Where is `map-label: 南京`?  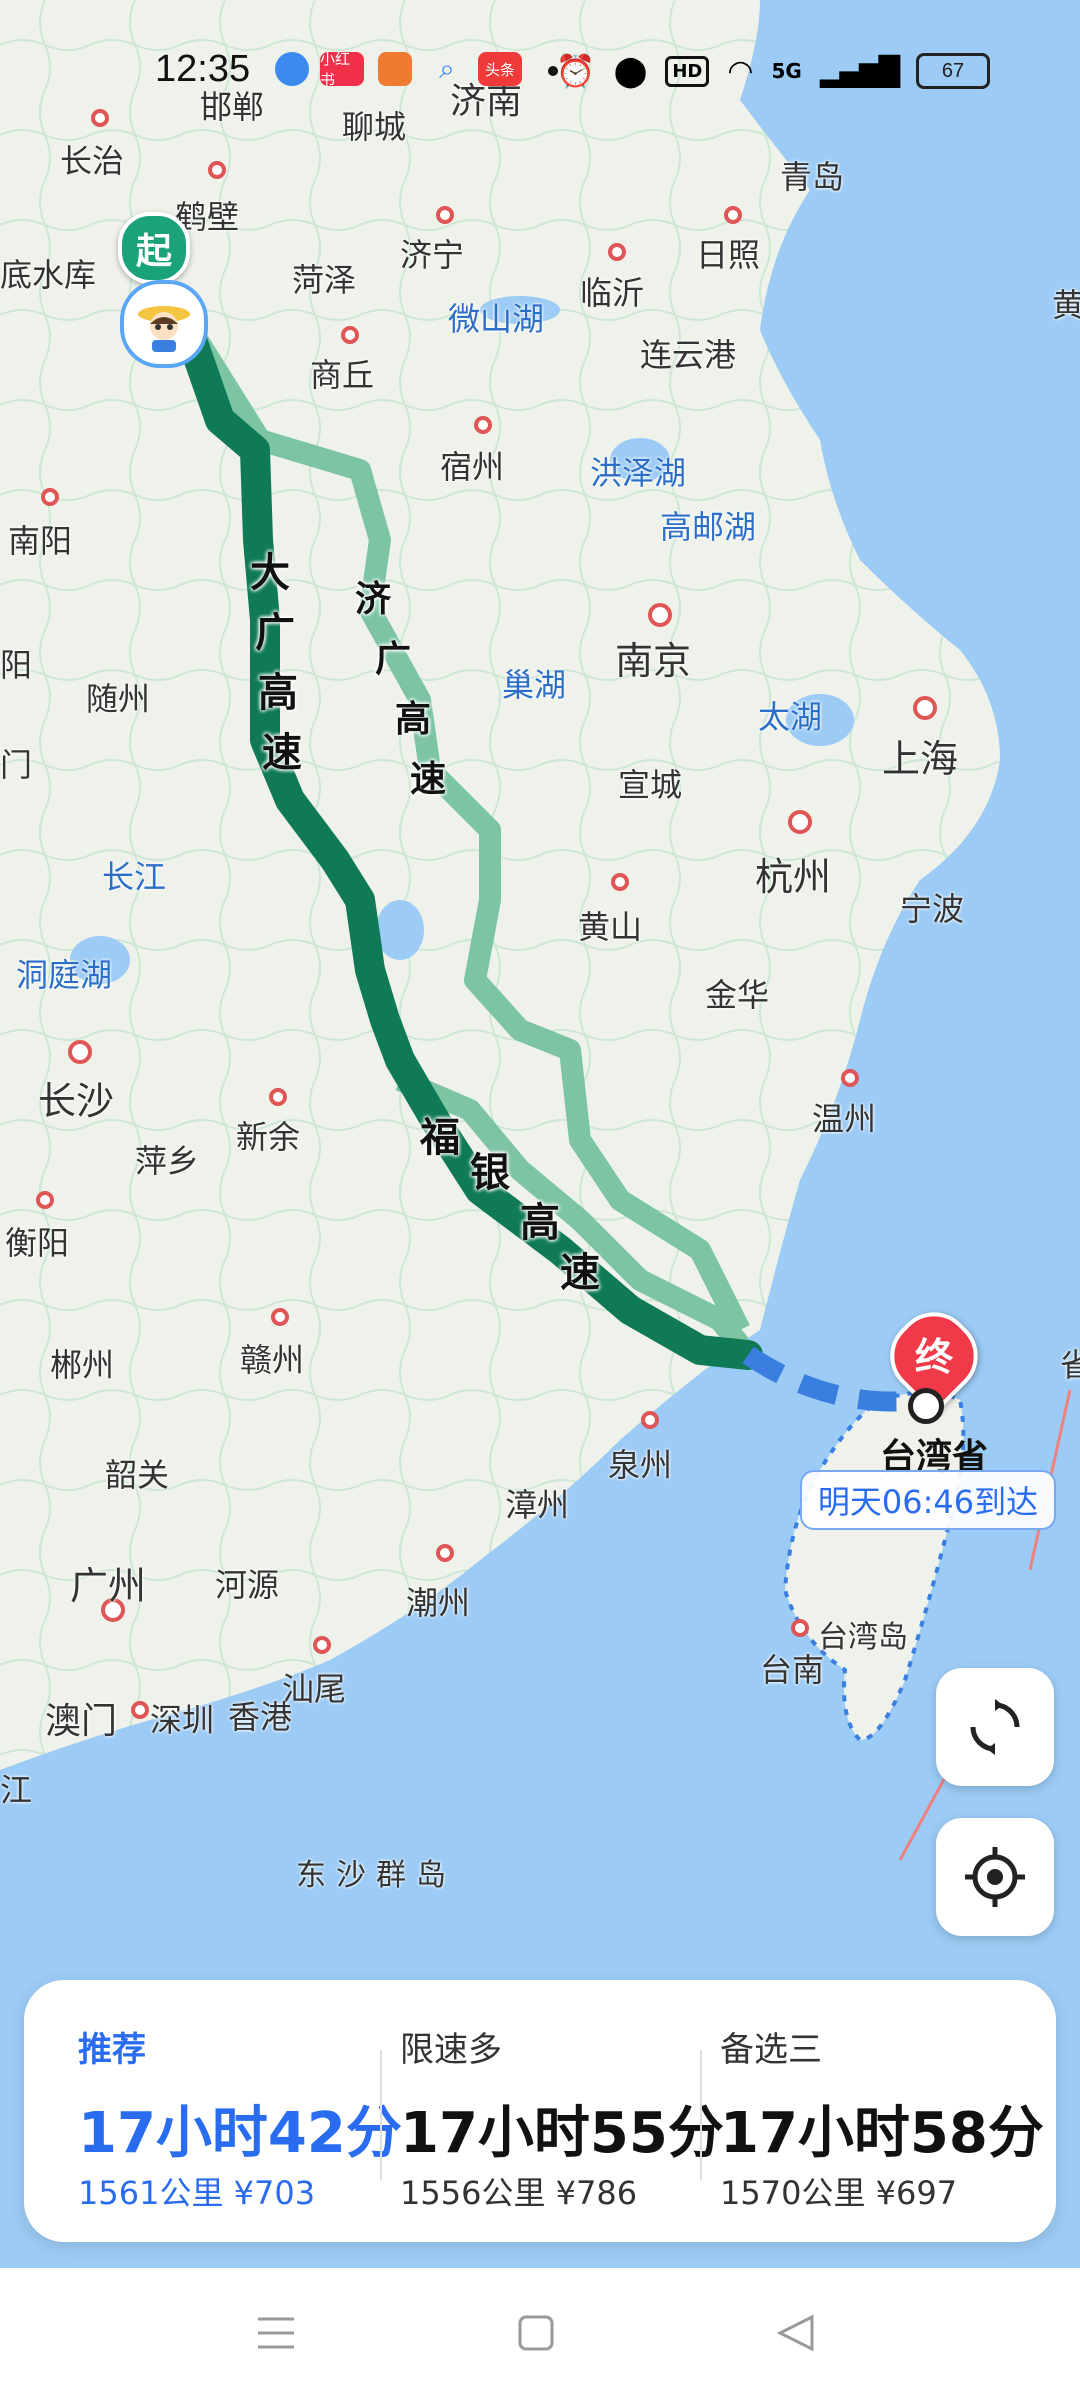
map-label: 南京 is located at coordinates (653, 661).